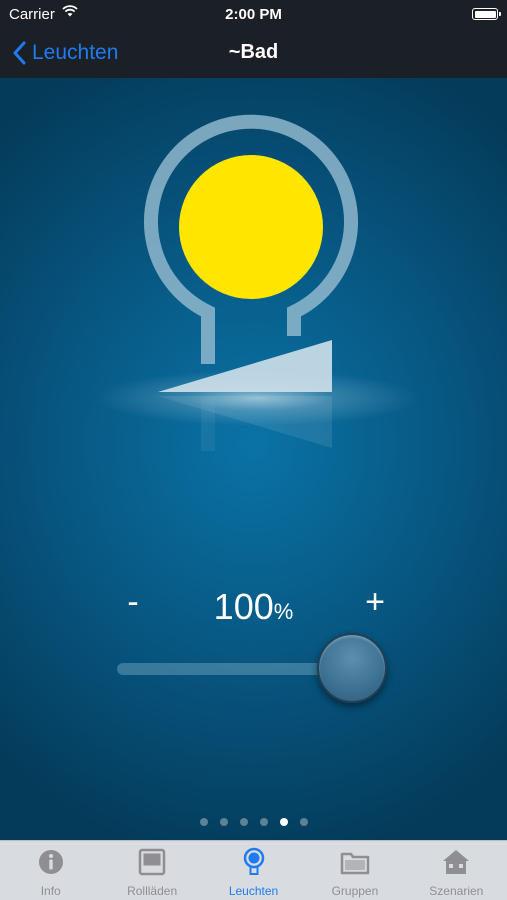  Describe the element at coordinates (253, 822) in the screenshot. I see `page-indicator` at that location.